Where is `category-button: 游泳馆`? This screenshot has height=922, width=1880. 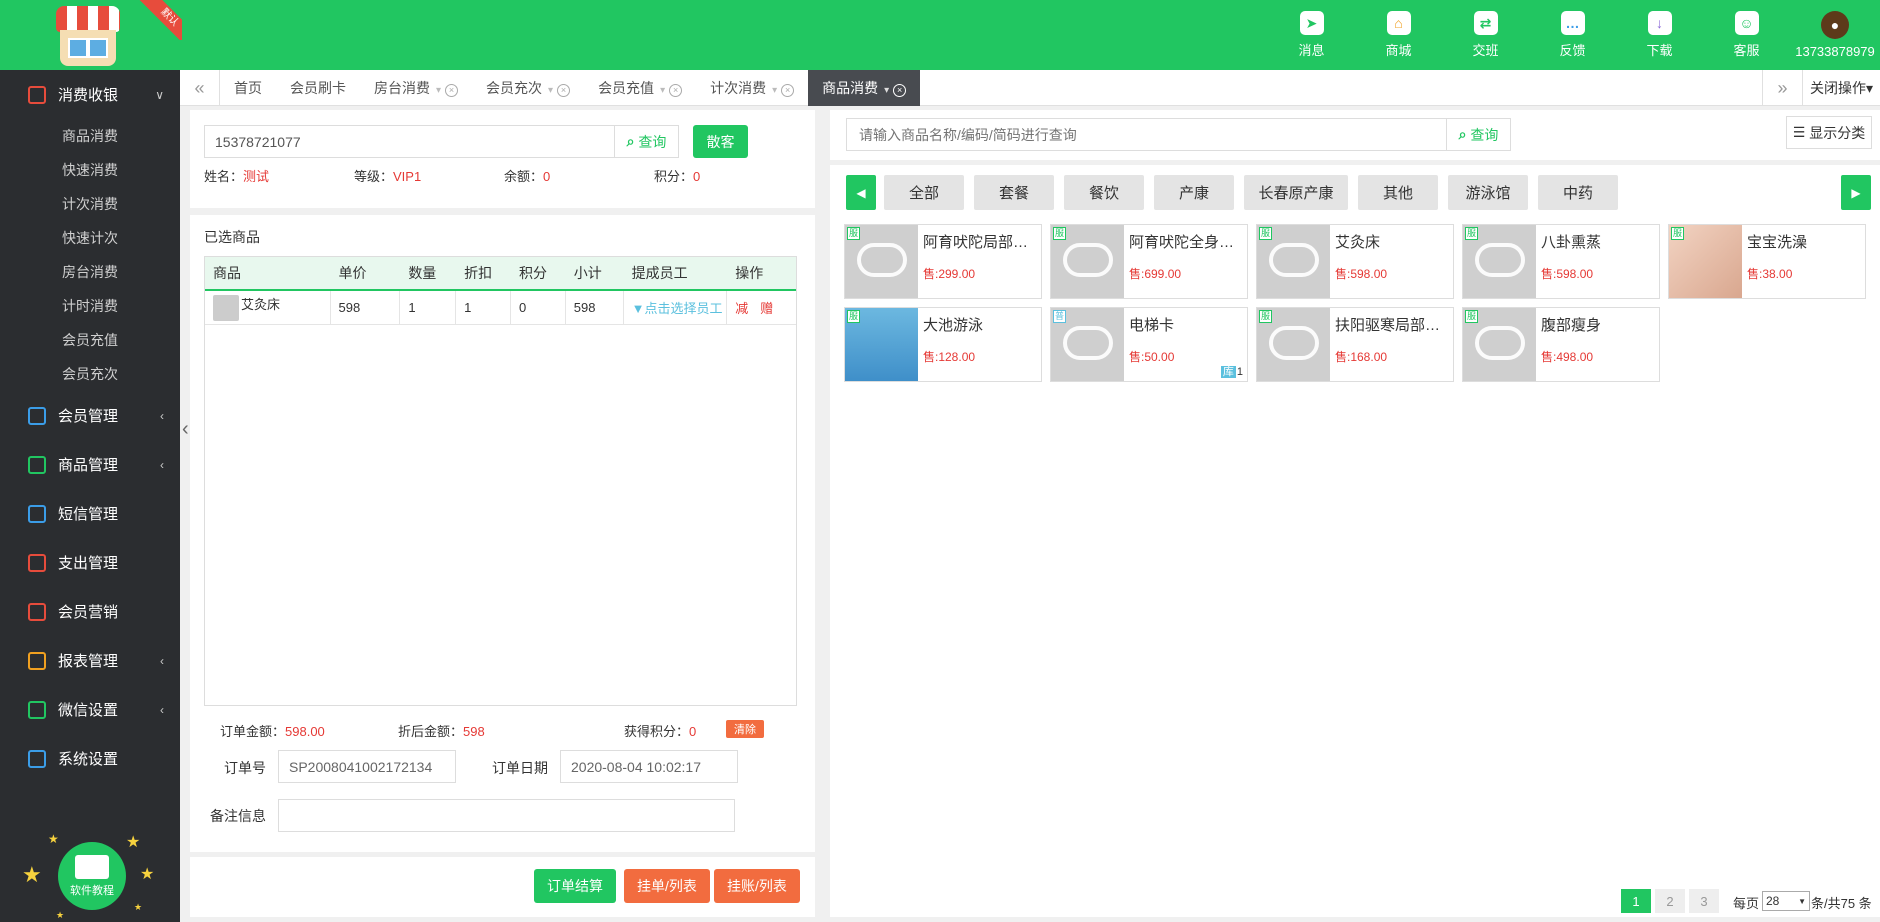 category-button: 游泳馆 is located at coordinates (1488, 192).